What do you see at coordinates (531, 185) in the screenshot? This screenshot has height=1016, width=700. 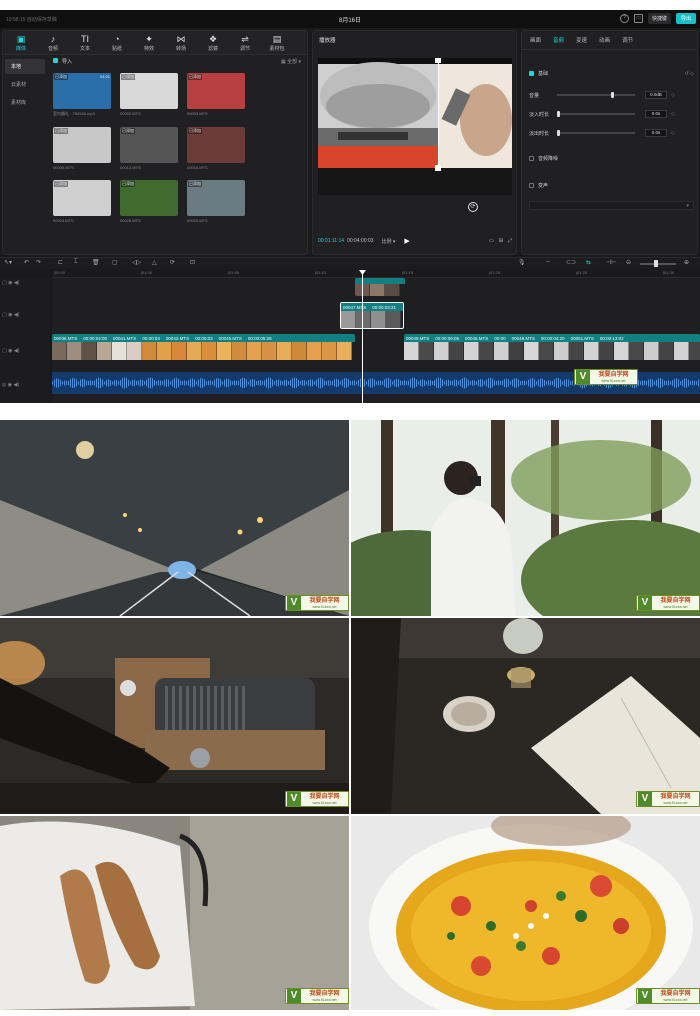 I see `voice-checkbox` at bounding box center [531, 185].